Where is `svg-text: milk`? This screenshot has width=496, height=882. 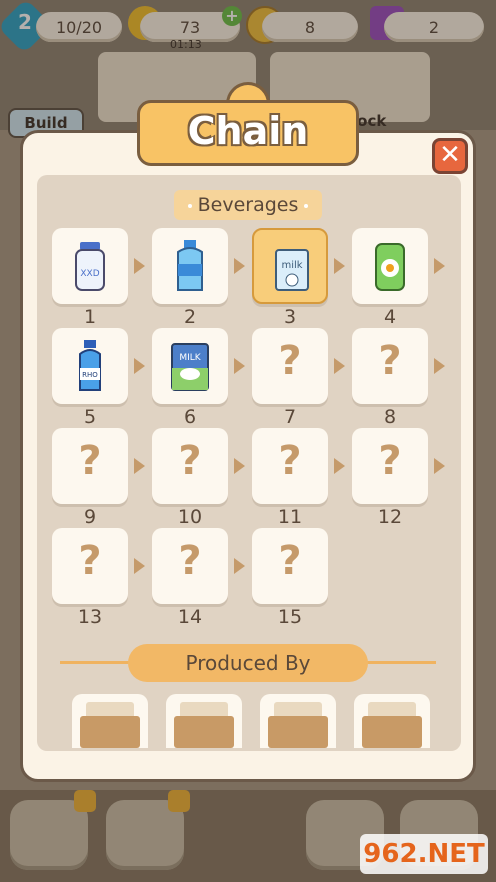 svg-text: milk is located at coordinates (291, 265).